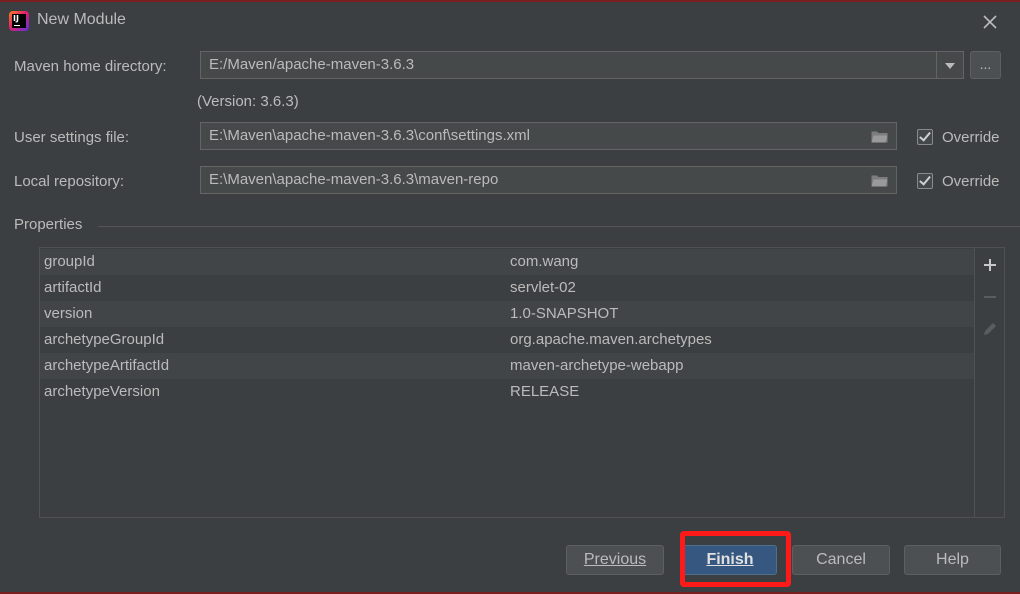 Image resolution: width=1020 pixels, height=594 pixels. I want to click on local-repo-override-checkbox, so click(925, 181).